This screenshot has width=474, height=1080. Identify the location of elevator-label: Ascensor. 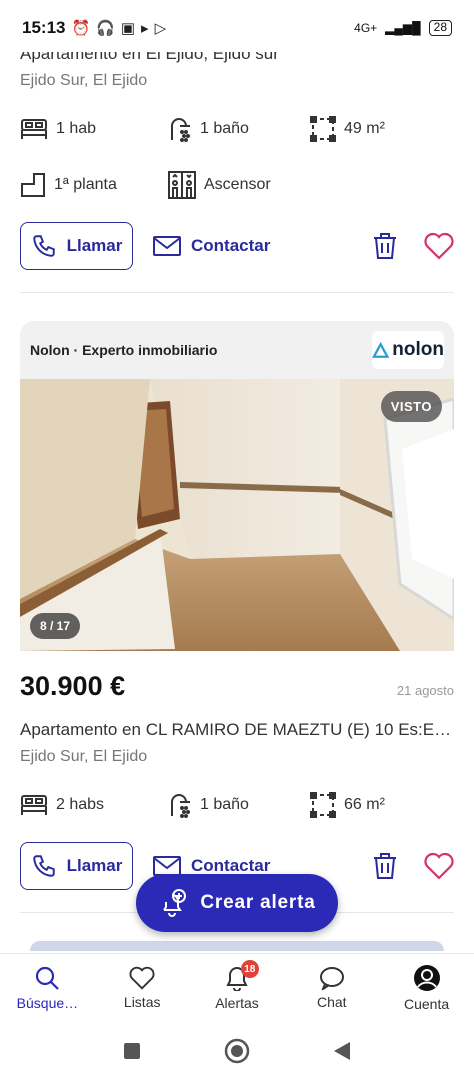
(237, 184).